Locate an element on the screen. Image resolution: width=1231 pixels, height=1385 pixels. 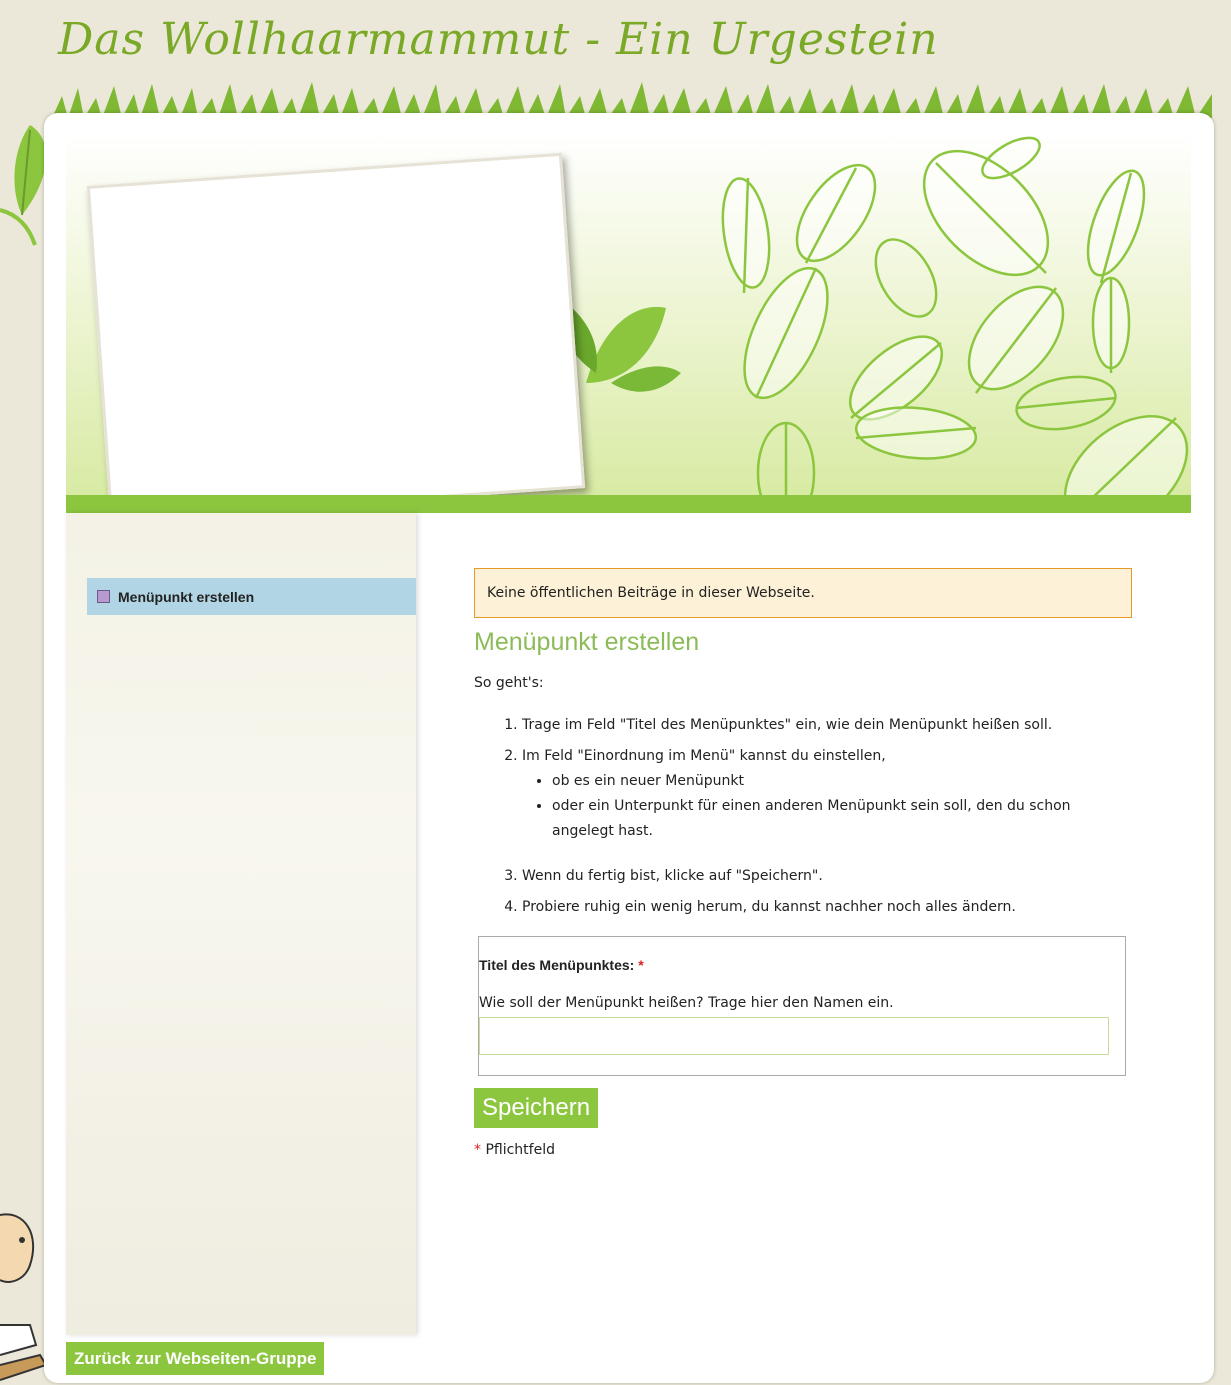
page-title: Menüpunkt erstellen is located at coordinates (587, 642).